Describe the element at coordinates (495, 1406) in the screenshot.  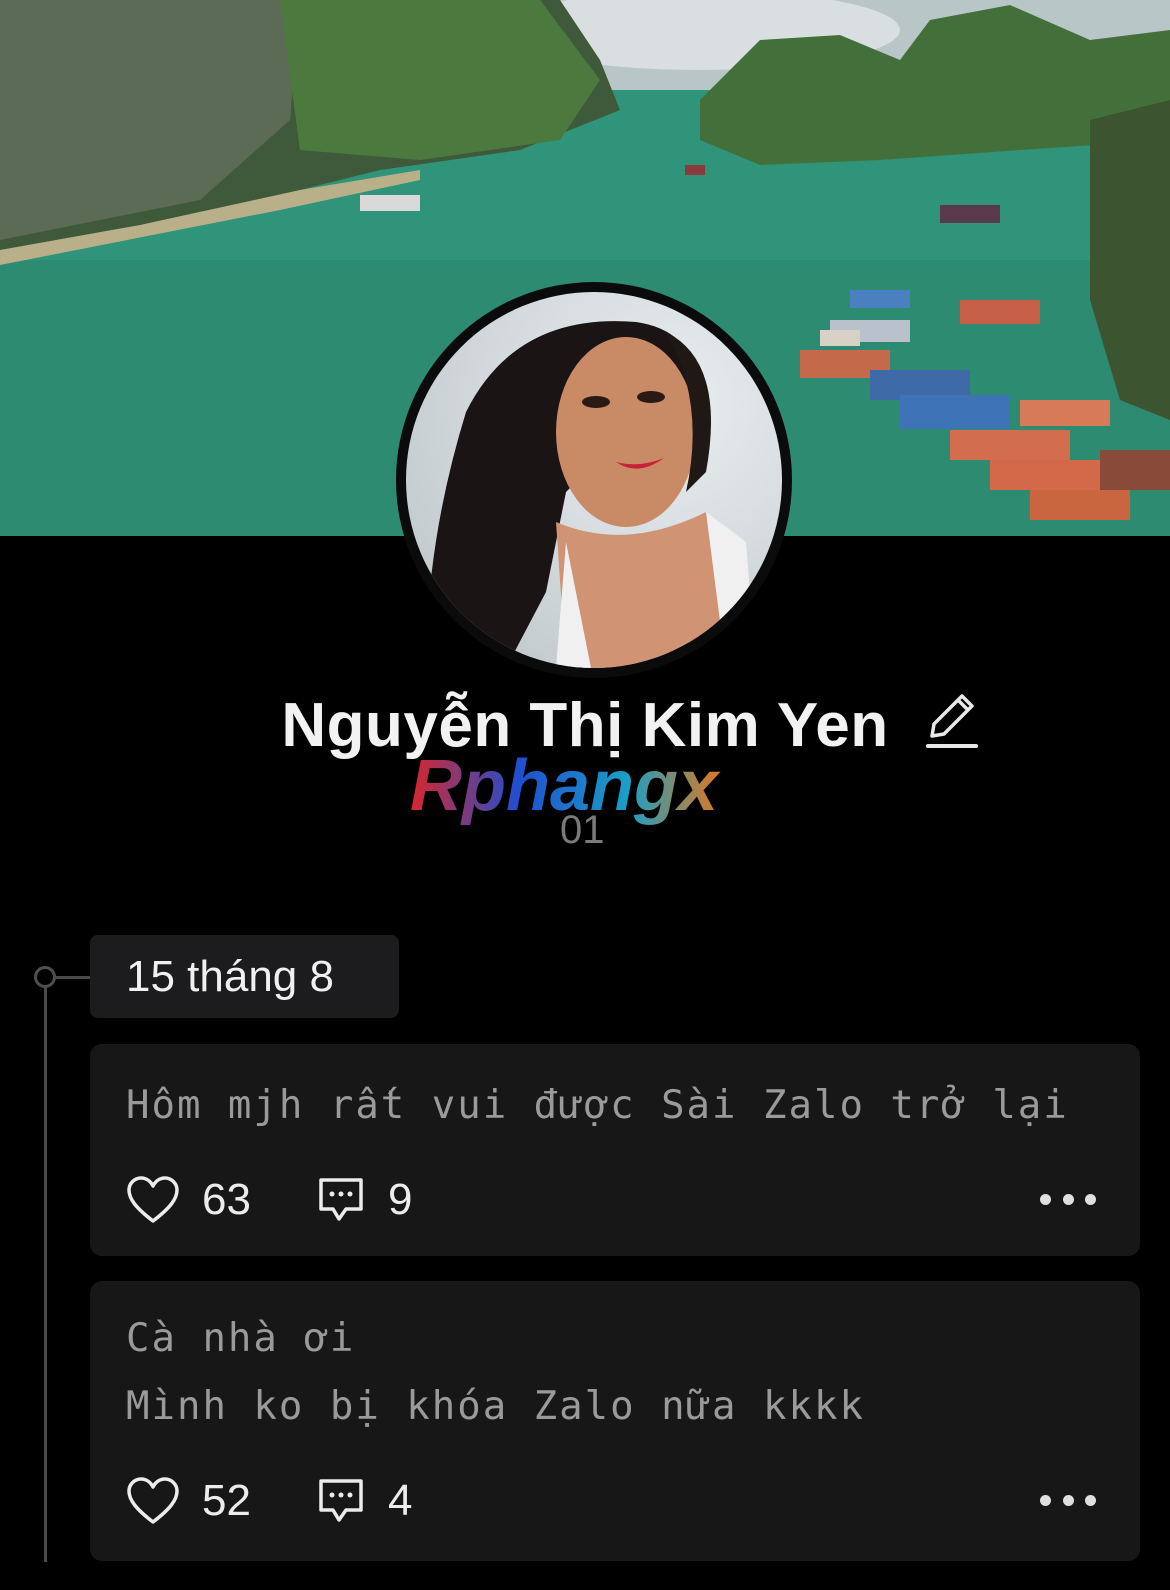
I see `post-text-line-2: Mình ko bị khóa Zalo nữa kkkk` at that location.